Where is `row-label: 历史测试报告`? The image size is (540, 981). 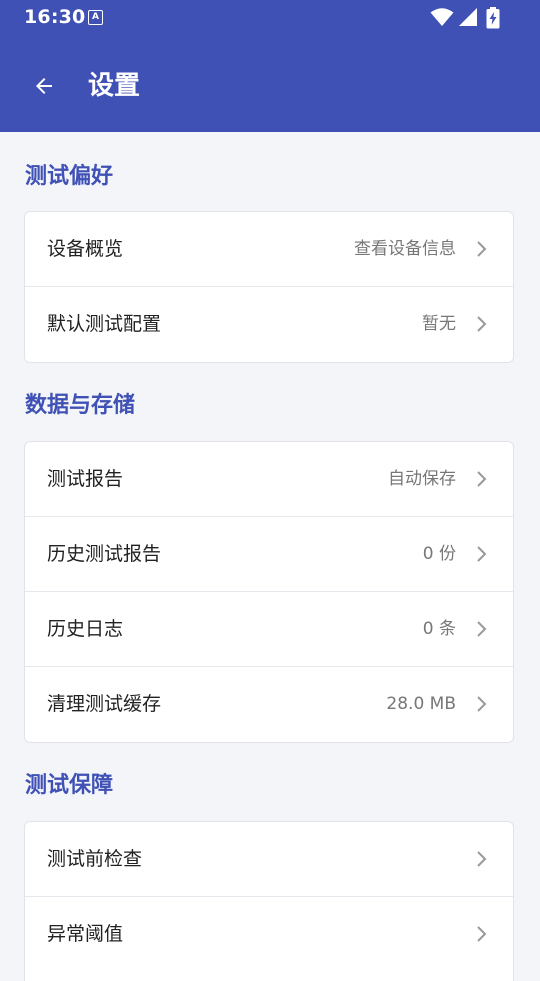
row-label: 历史测试报告 is located at coordinates (104, 554).